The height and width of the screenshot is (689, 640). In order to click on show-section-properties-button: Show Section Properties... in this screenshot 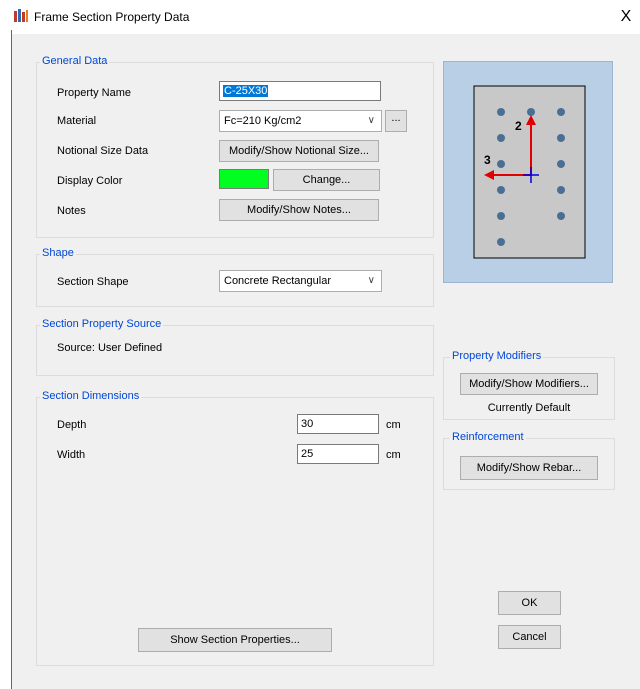, I will do `click(235, 640)`.